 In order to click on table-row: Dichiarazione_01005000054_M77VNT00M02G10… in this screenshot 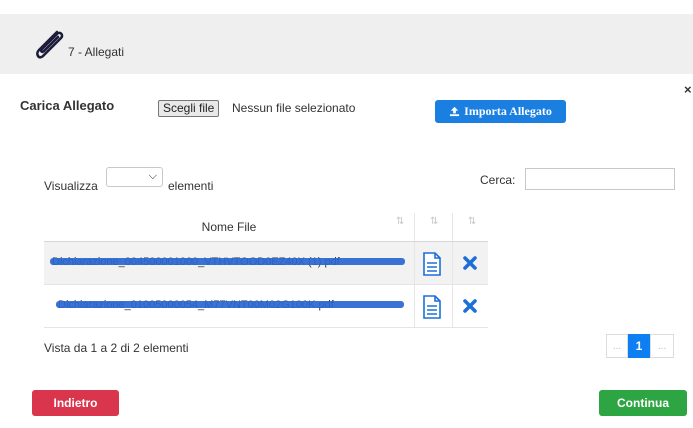, I will do `click(266, 306)`.